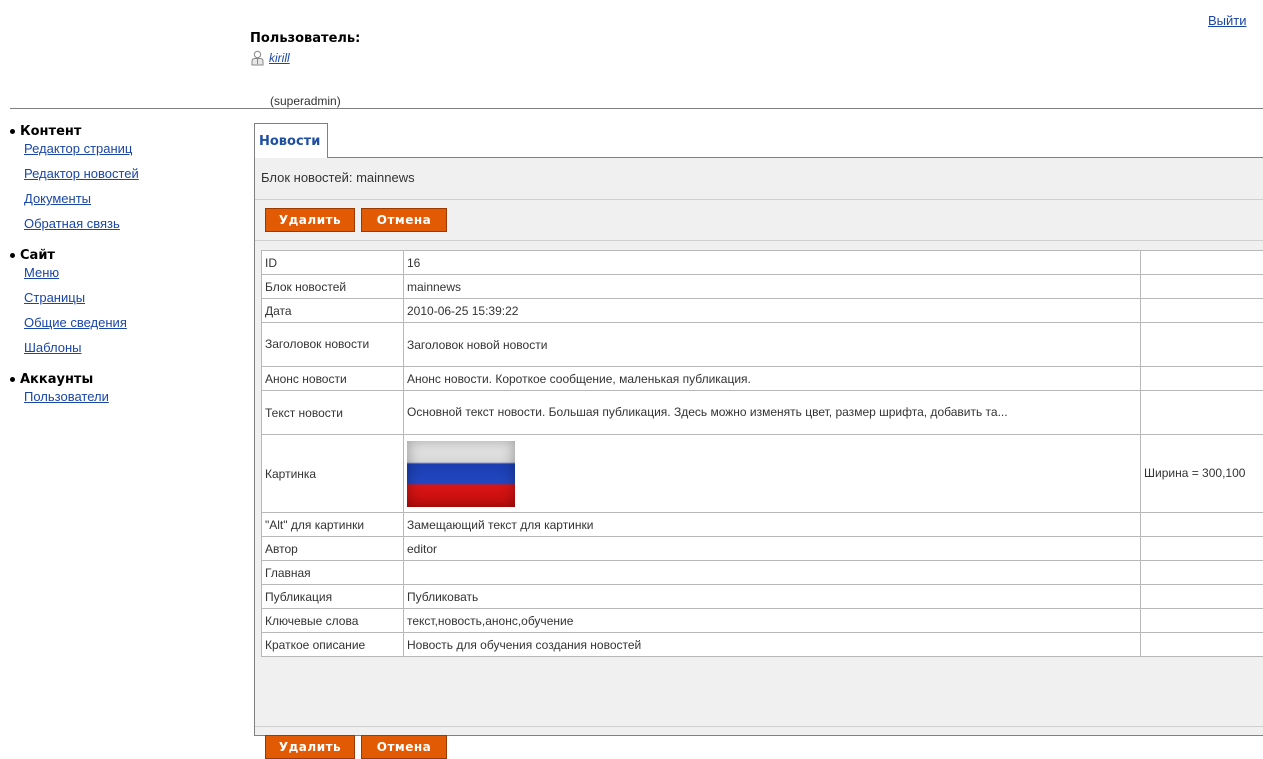 This screenshot has height=759, width=1263. Describe the element at coordinates (404, 220) in the screenshot. I see `cancel-button: Отмена` at that location.